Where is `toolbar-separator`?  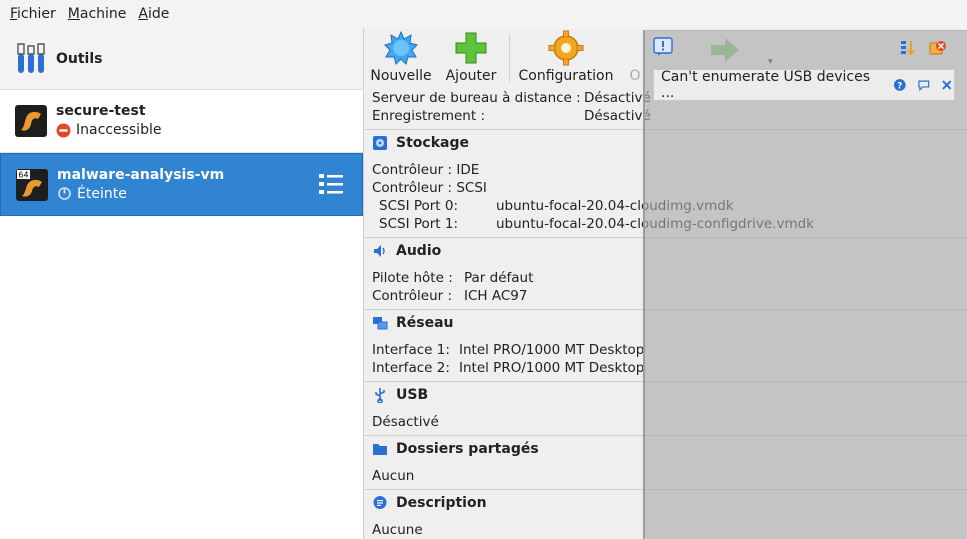
toolbar-separator is located at coordinates (509, 58).